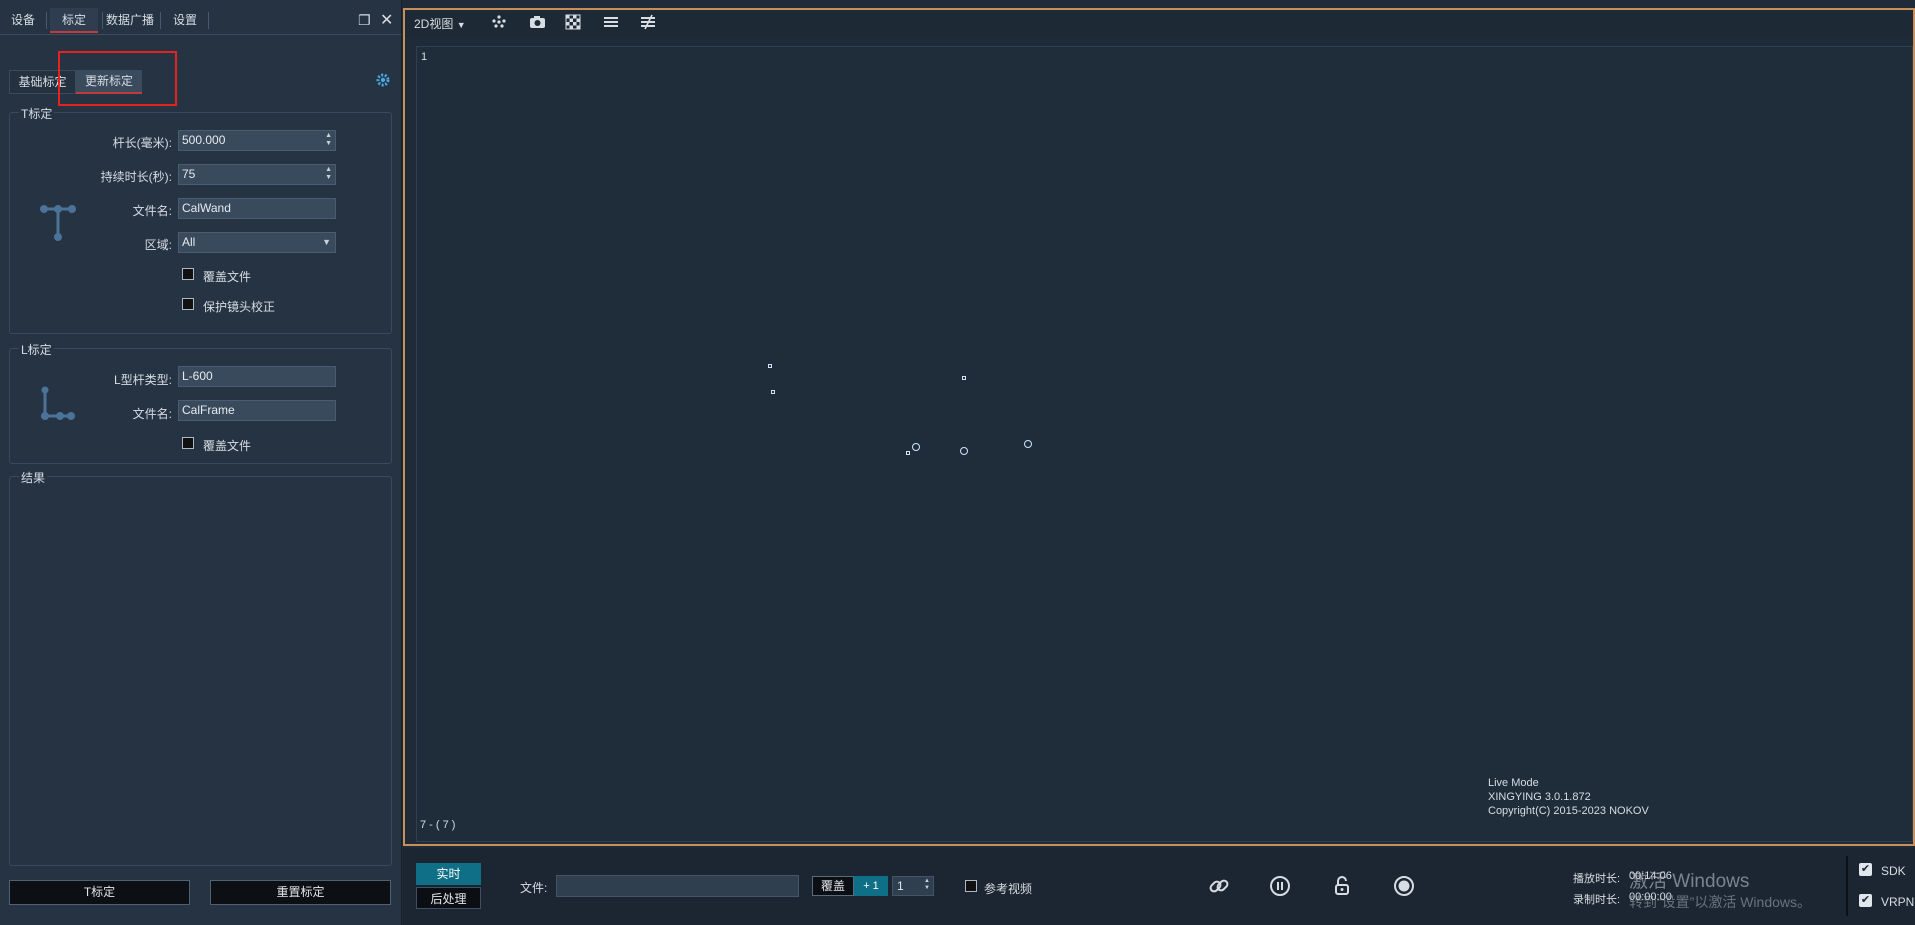  What do you see at coordinates (136, 177) in the screenshot?
I see `duration-label: 持续时长(秒):` at bounding box center [136, 177].